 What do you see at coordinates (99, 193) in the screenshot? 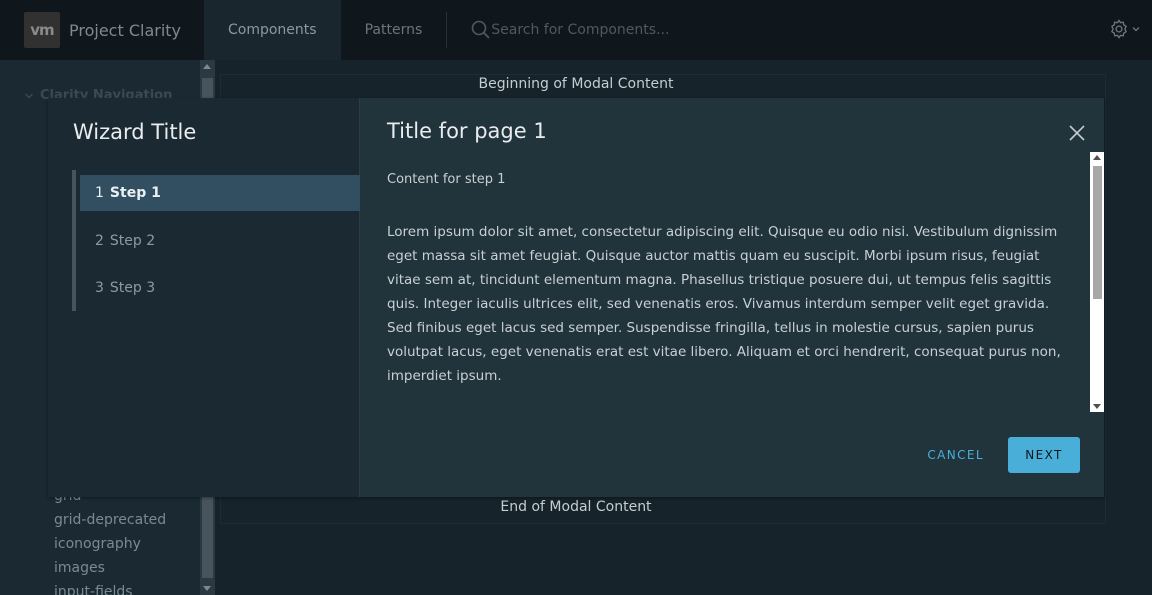
I see `step-number: 1` at bounding box center [99, 193].